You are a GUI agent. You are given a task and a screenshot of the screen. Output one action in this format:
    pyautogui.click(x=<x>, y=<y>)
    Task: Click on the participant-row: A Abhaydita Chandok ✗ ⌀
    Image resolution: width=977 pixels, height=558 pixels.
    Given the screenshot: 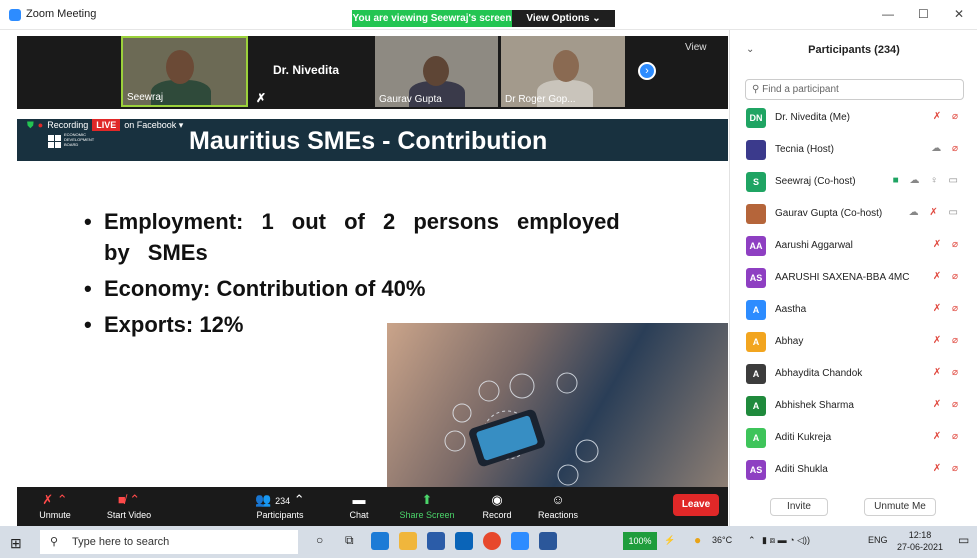 What is the action you would take?
    pyautogui.click(x=858, y=378)
    